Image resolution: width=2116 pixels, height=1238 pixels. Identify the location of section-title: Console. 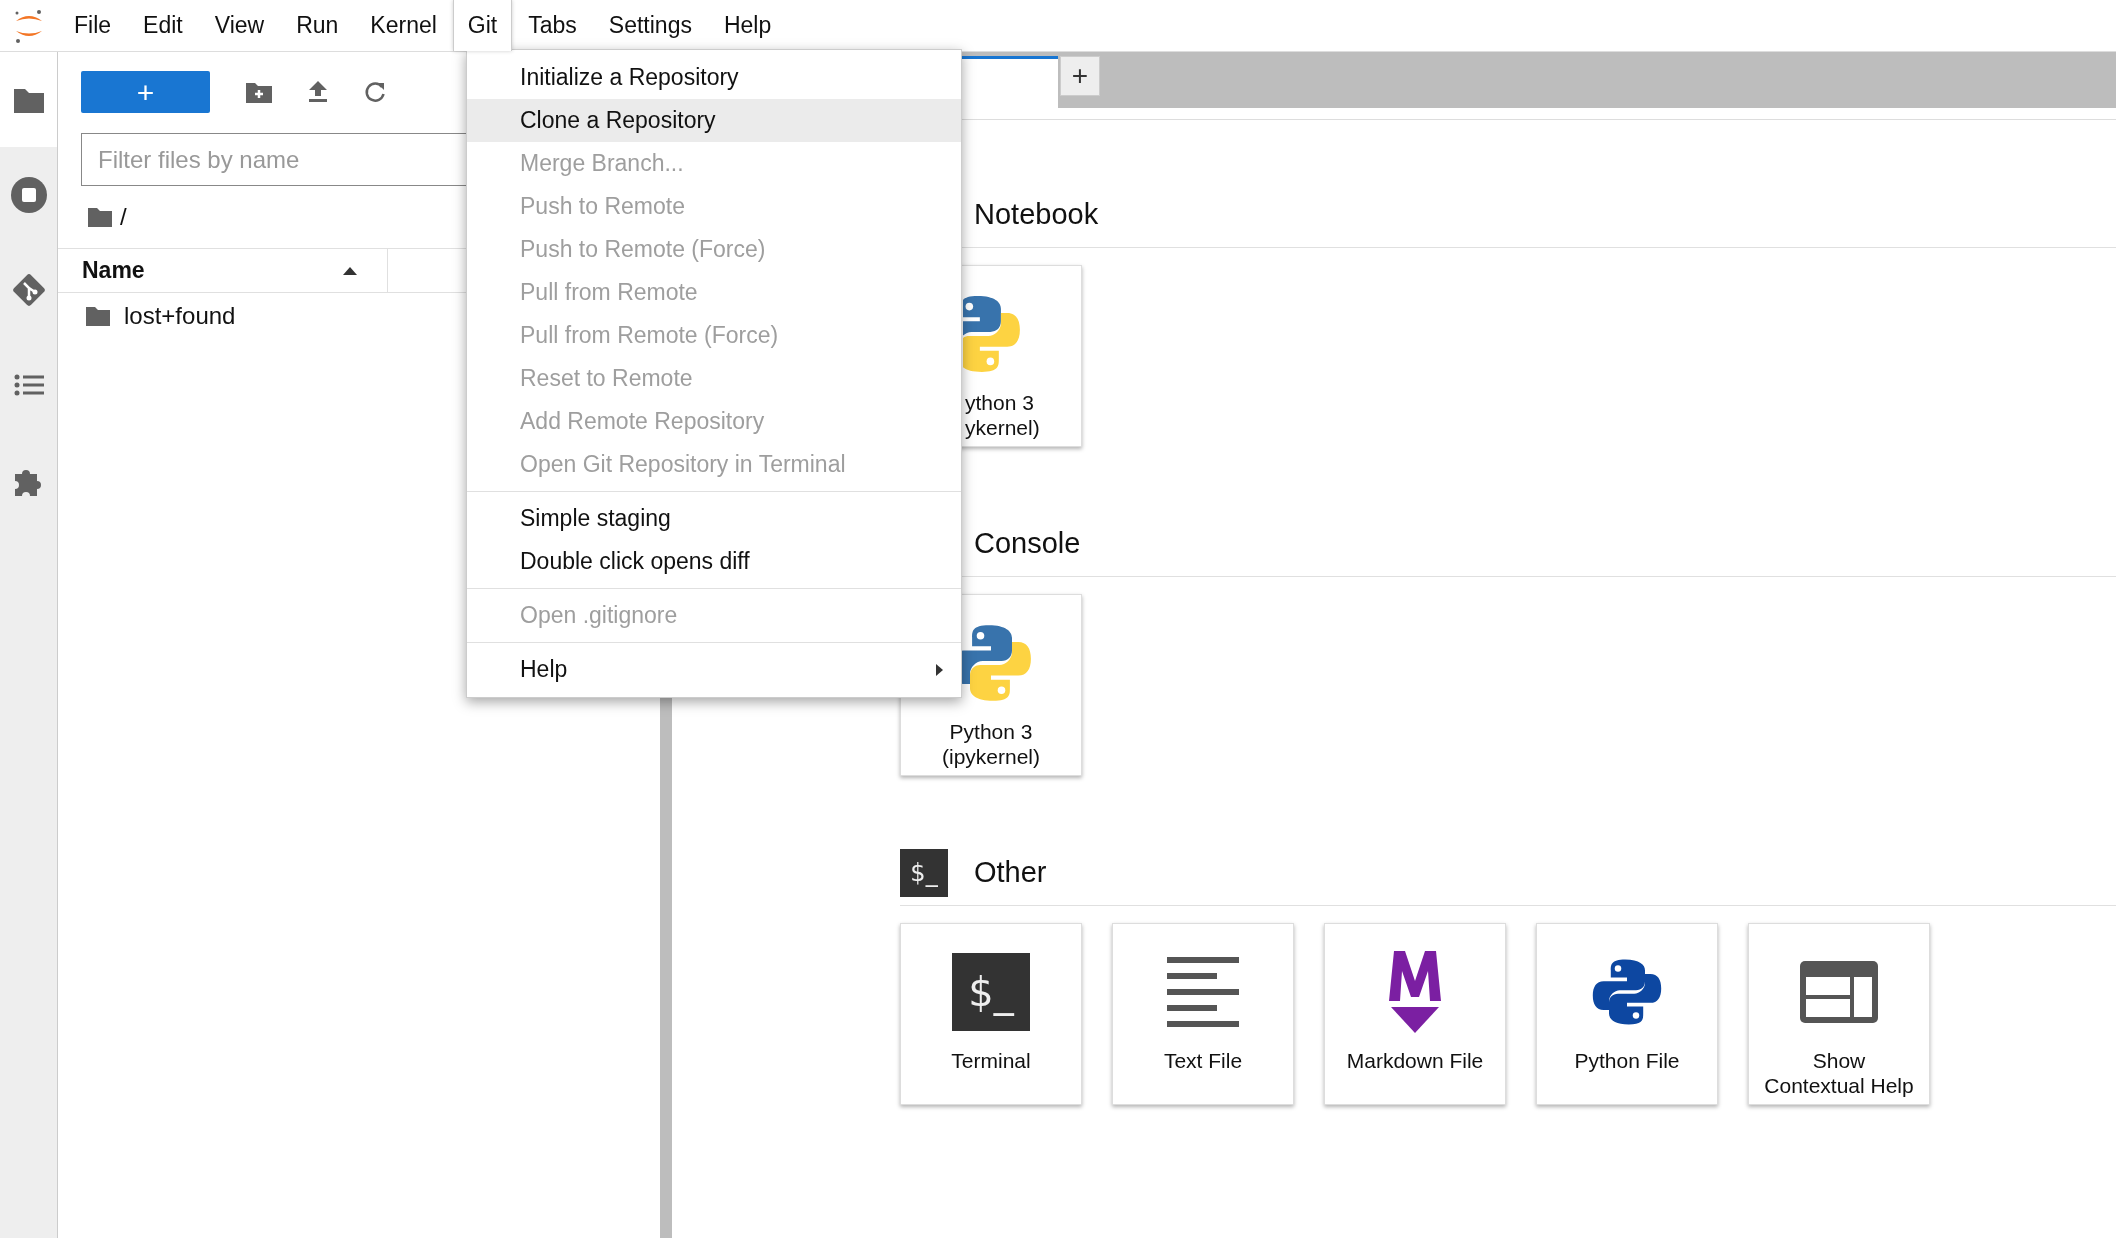
(1027, 543).